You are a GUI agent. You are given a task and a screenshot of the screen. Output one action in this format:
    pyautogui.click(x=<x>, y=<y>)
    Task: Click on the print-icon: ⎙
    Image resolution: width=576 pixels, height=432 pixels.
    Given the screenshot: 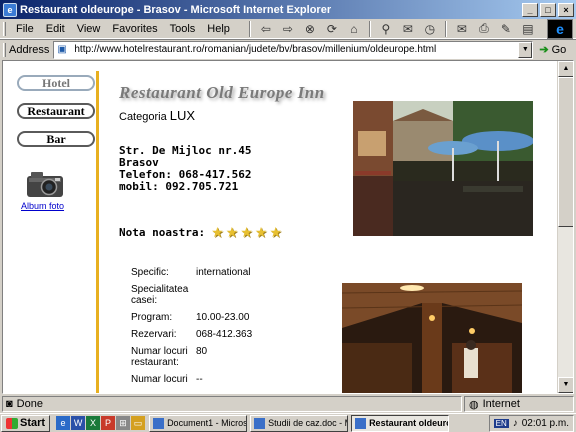 What is the action you would take?
    pyautogui.click(x=484, y=29)
    